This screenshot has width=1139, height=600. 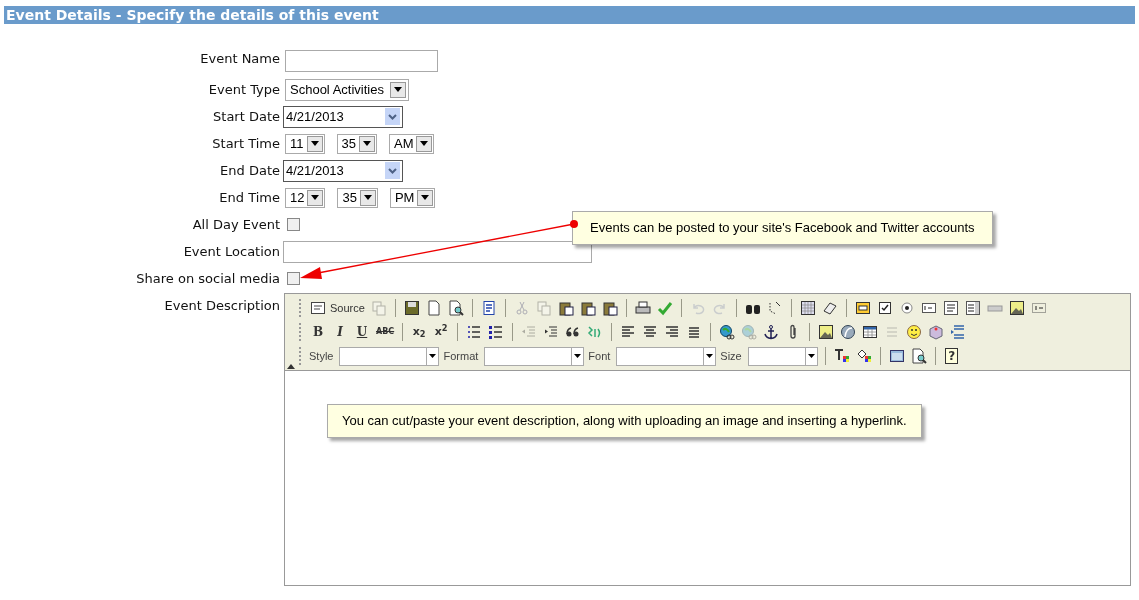 I want to click on field-label: Start Time, so click(x=245, y=144).